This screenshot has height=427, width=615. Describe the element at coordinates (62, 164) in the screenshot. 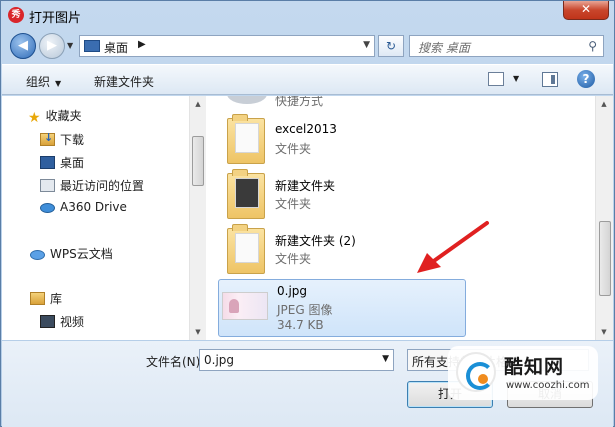

I see `sidebar-item-desktop: 桌面` at that location.